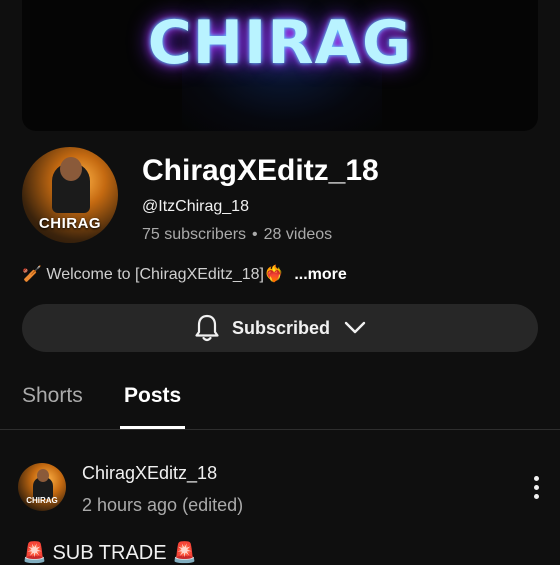 This screenshot has width=560, height=565. I want to click on tab-shorts: Shorts, so click(52, 396).